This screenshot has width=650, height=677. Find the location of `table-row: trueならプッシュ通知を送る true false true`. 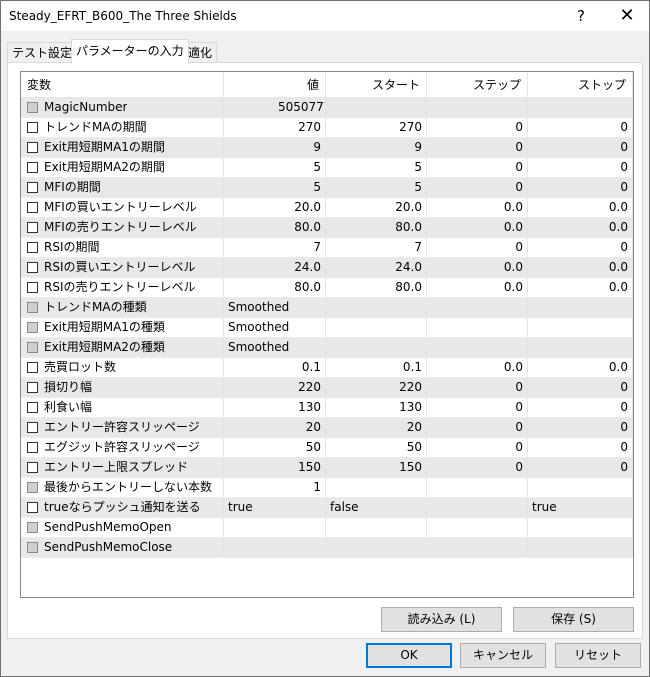

table-row: trueならプッシュ通知を送る true false true is located at coordinates (327, 508).